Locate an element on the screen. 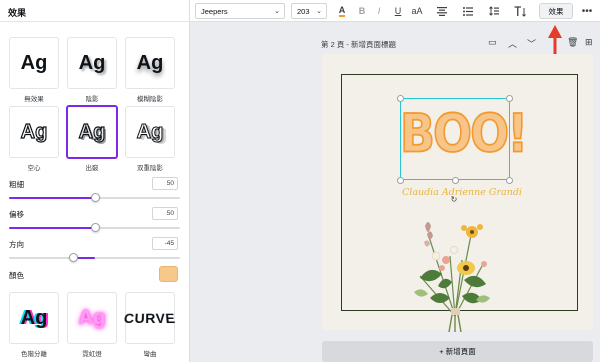  effect-shadow-tile: Ag is located at coordinates (92, 63).